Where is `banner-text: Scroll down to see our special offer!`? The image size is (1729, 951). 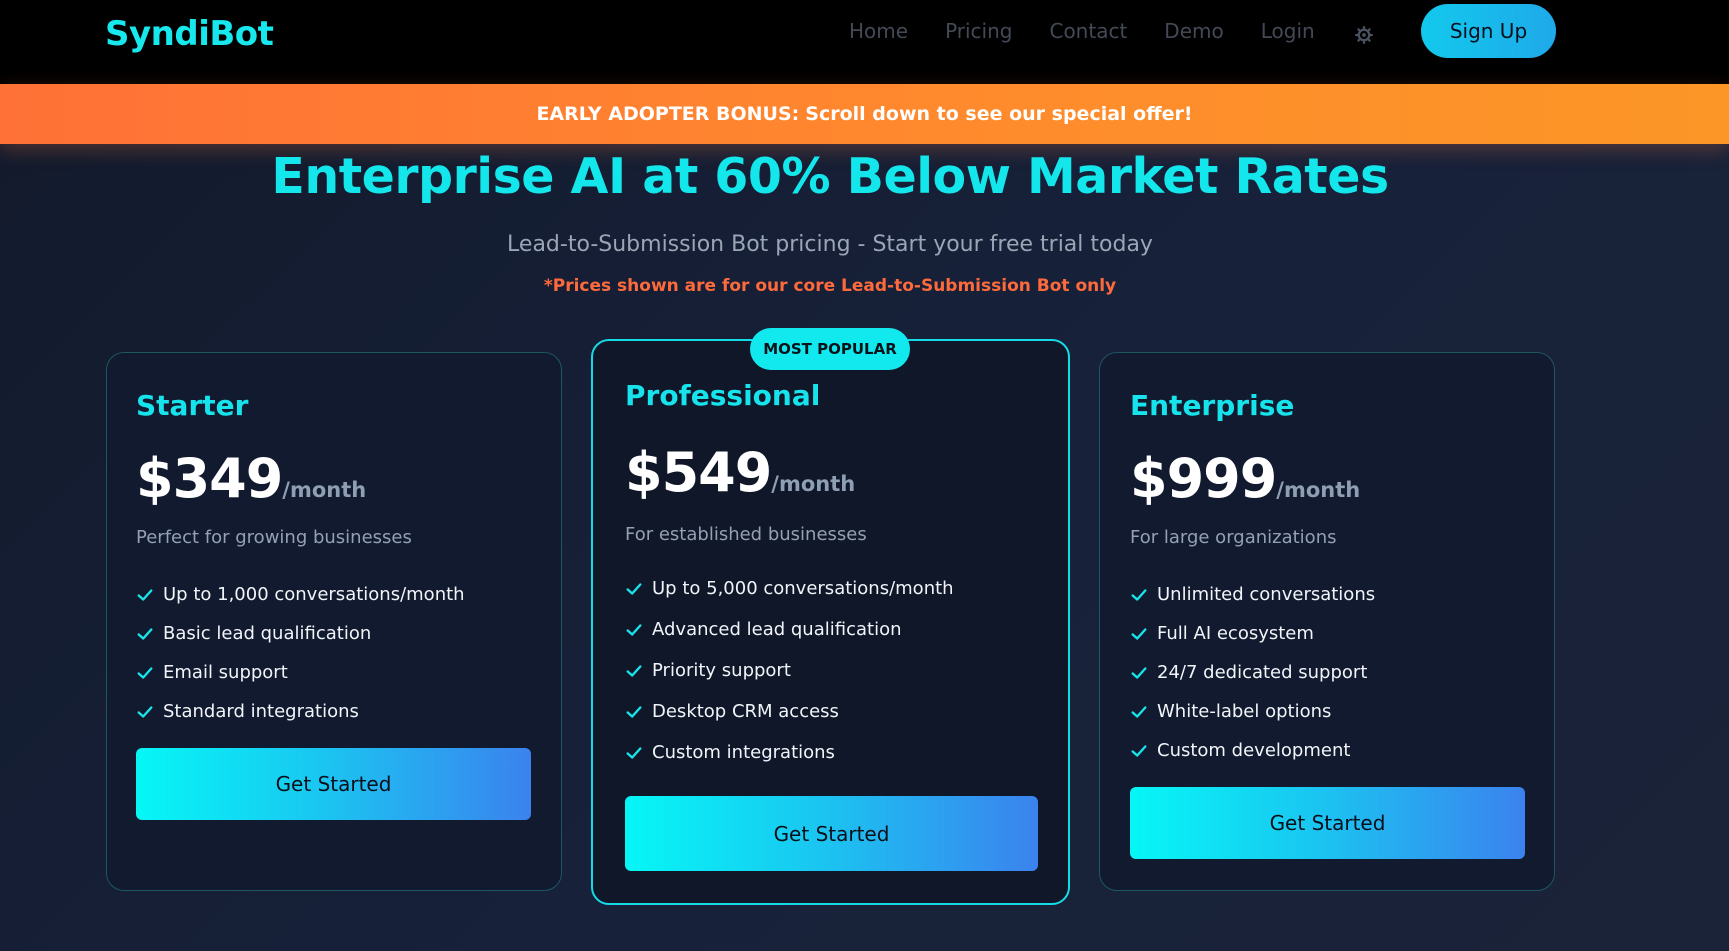
banner-text: Scroll down to see our special offer! is located at coordinates (999, 114).